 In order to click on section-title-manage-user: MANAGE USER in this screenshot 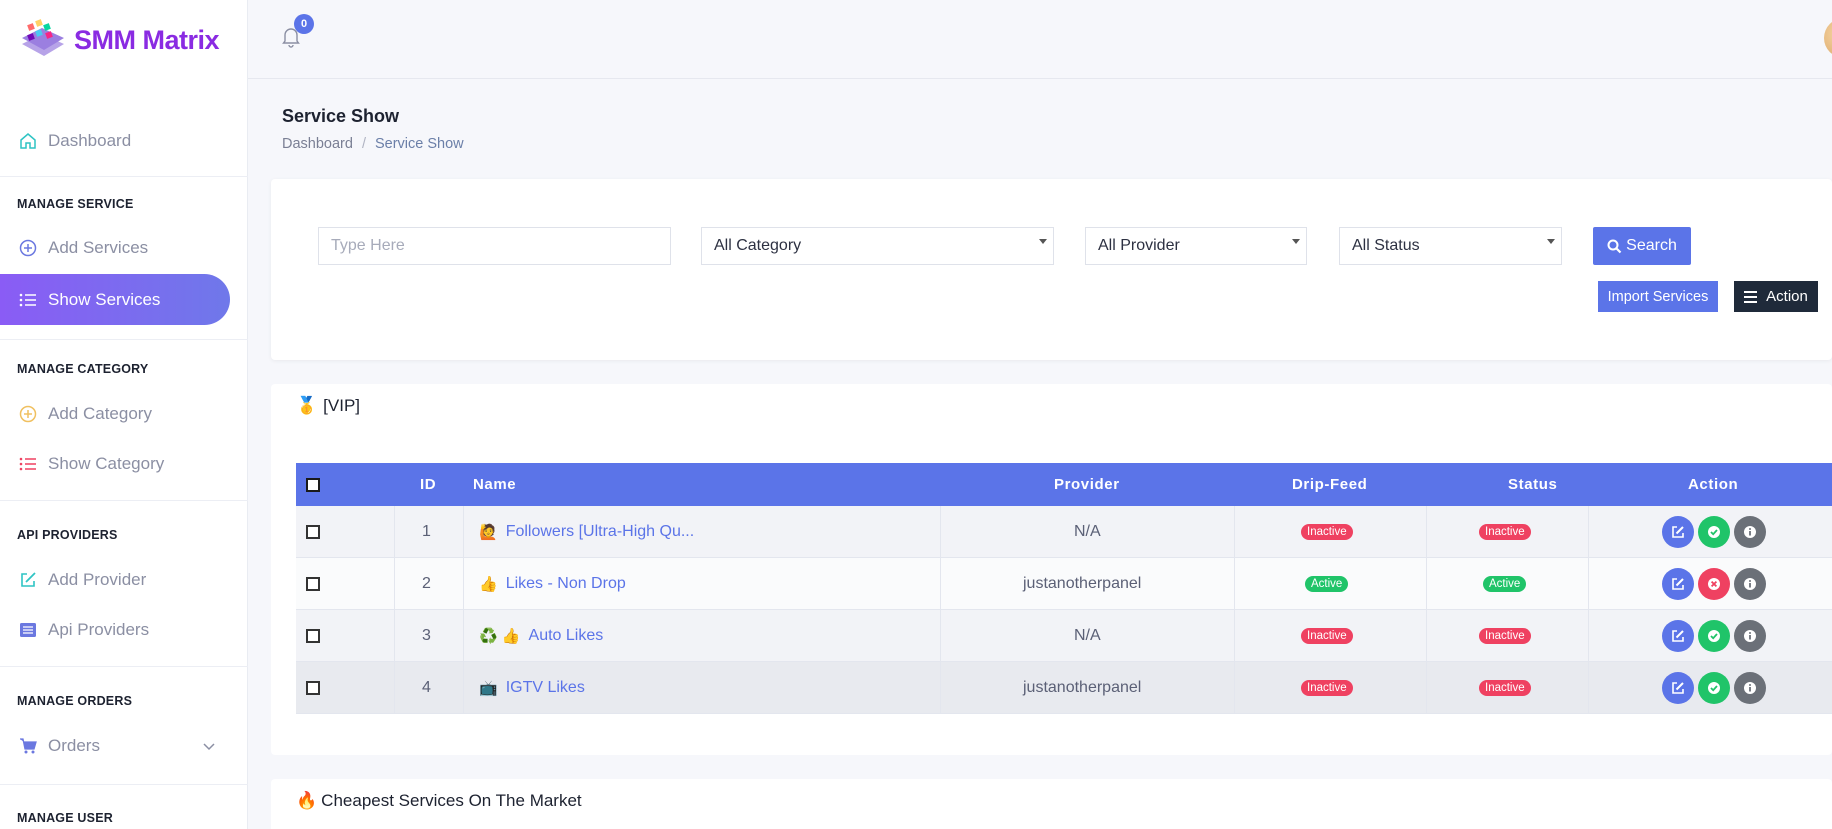, I will do `click(65, 818)`.